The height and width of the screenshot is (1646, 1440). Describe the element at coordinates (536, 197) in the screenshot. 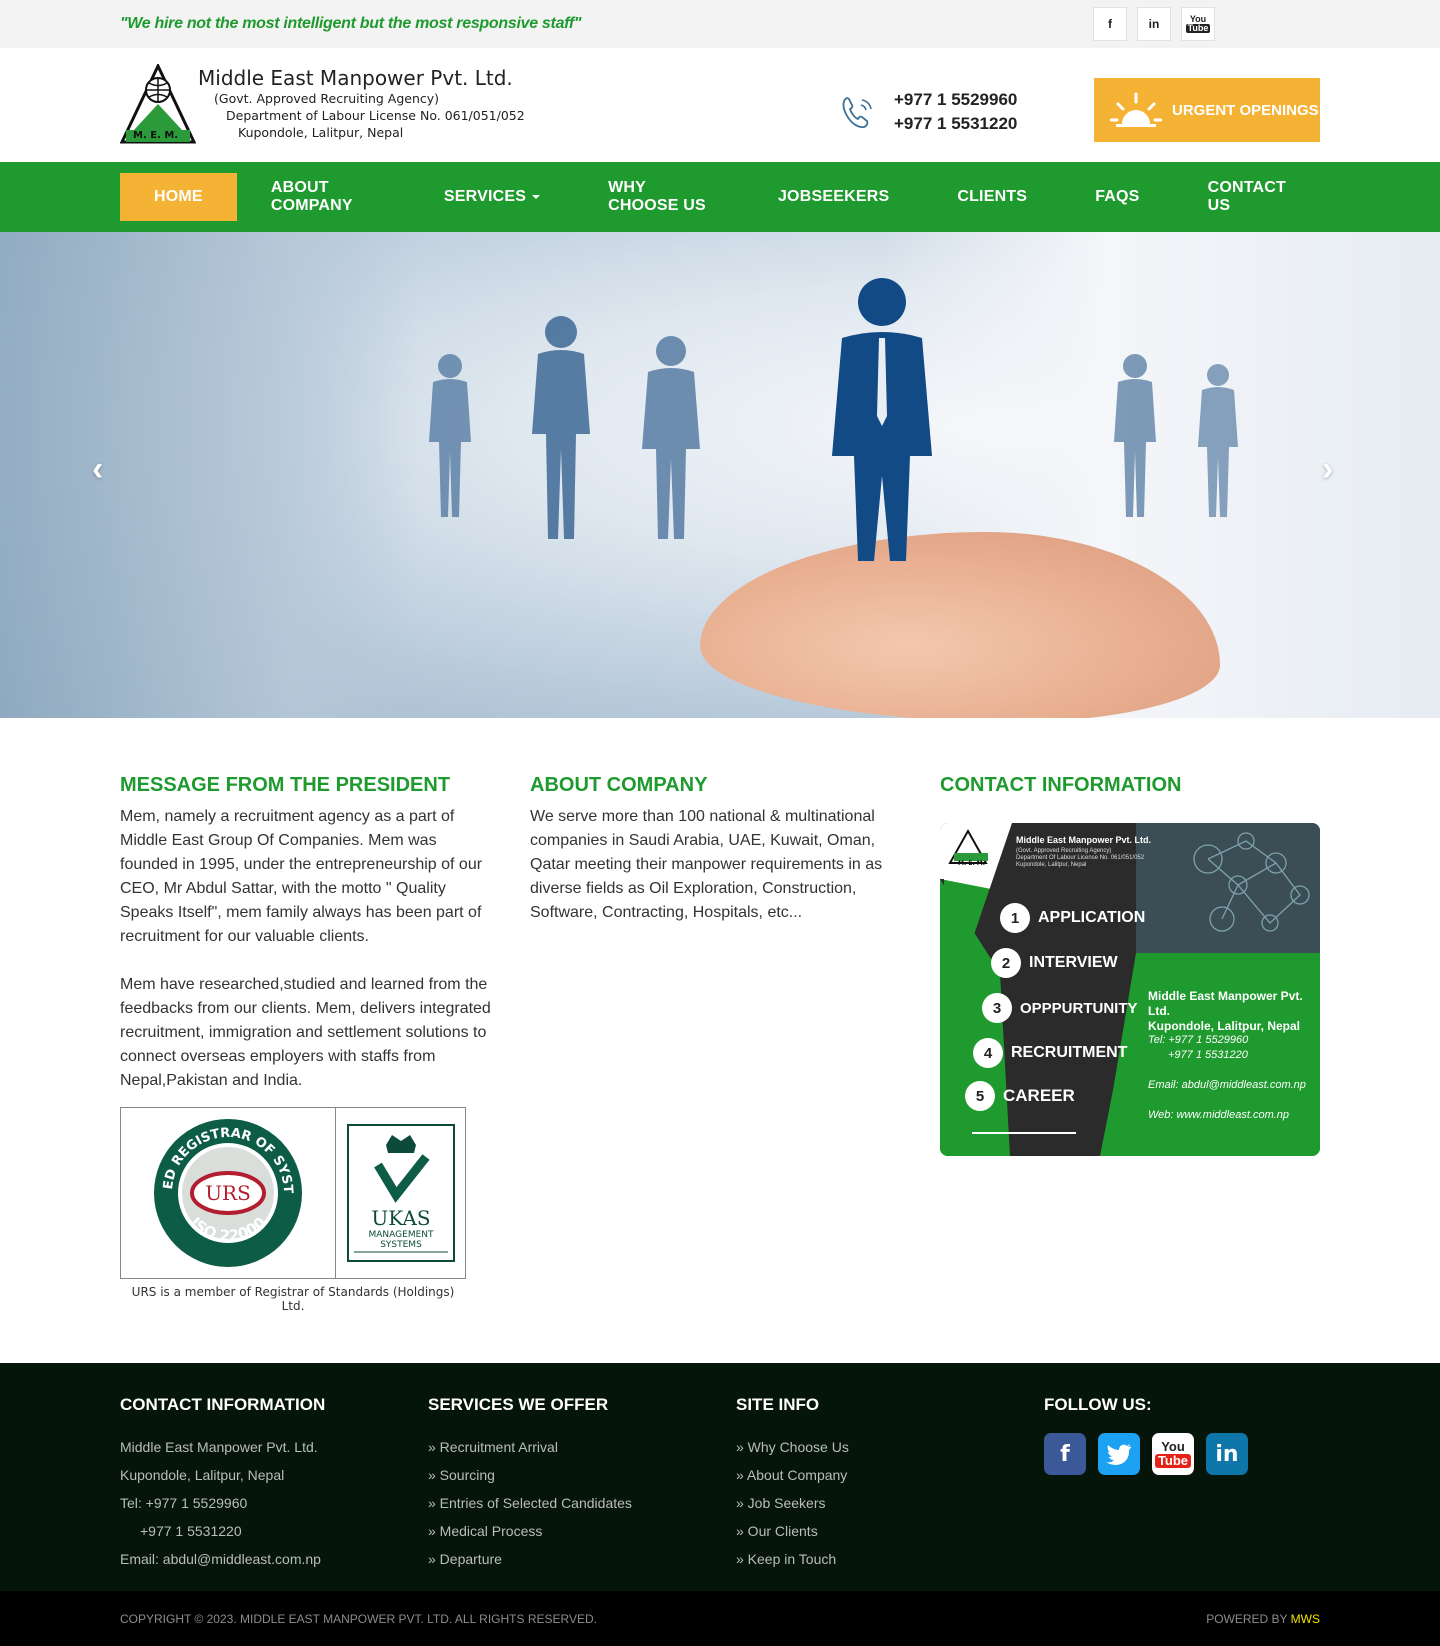

I see `caret-down-icon` at that location.